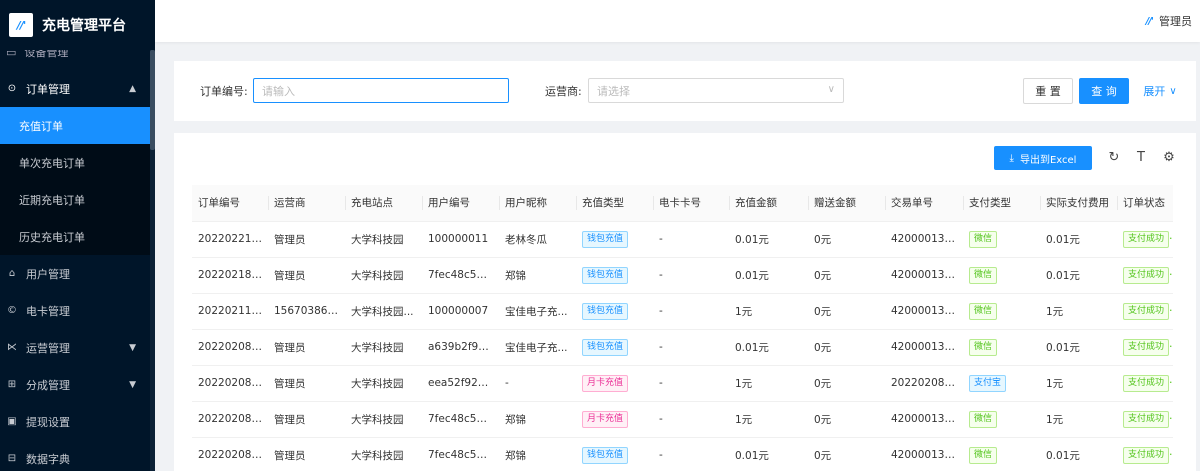 The width and height of the screenshot is (1200, 471). What do you see at coordinates (75, 199) in the screenshot?
I see `sidebar-subitem-recent-charge-orders: 近期充电订单` at bounding box center [75, 199].